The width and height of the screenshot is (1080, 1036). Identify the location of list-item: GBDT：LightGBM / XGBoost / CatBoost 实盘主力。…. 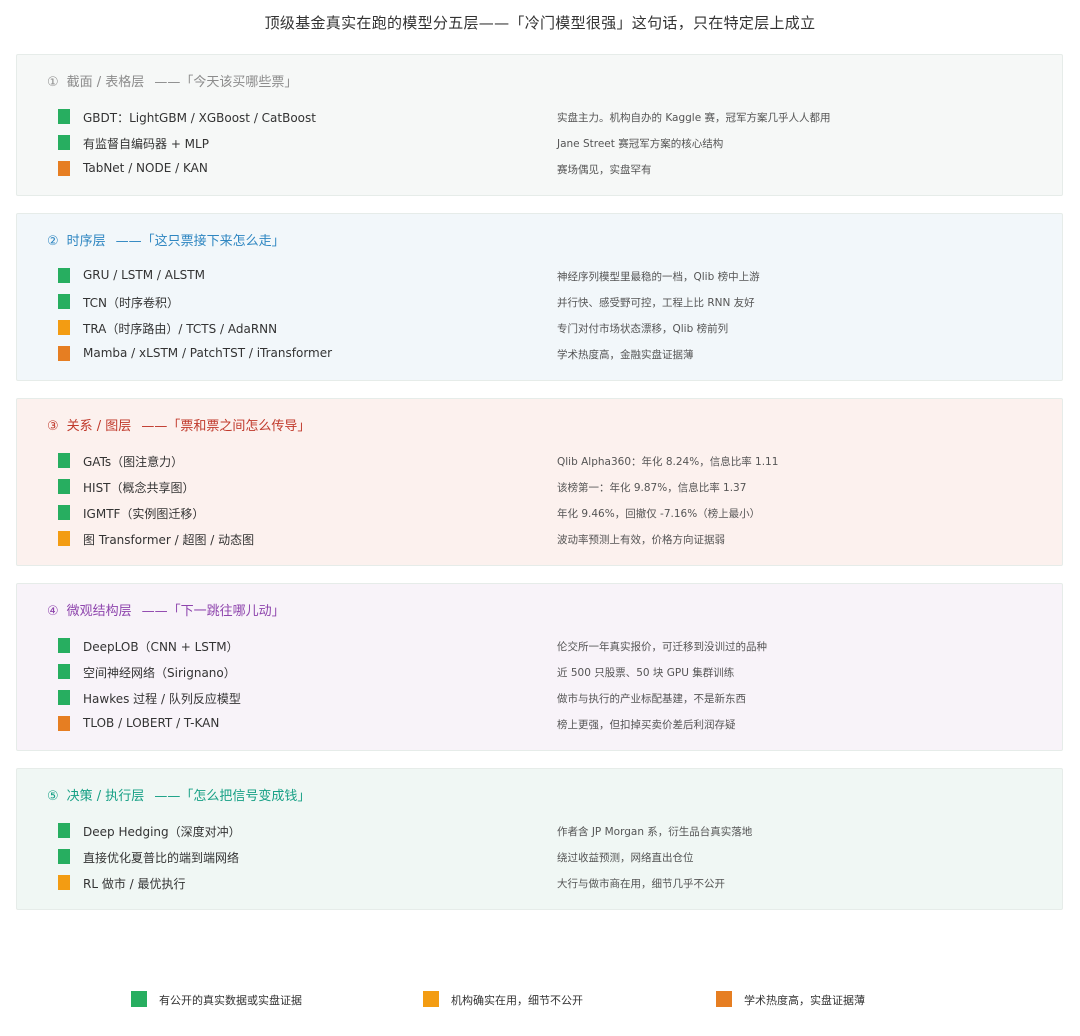
(539, 117).